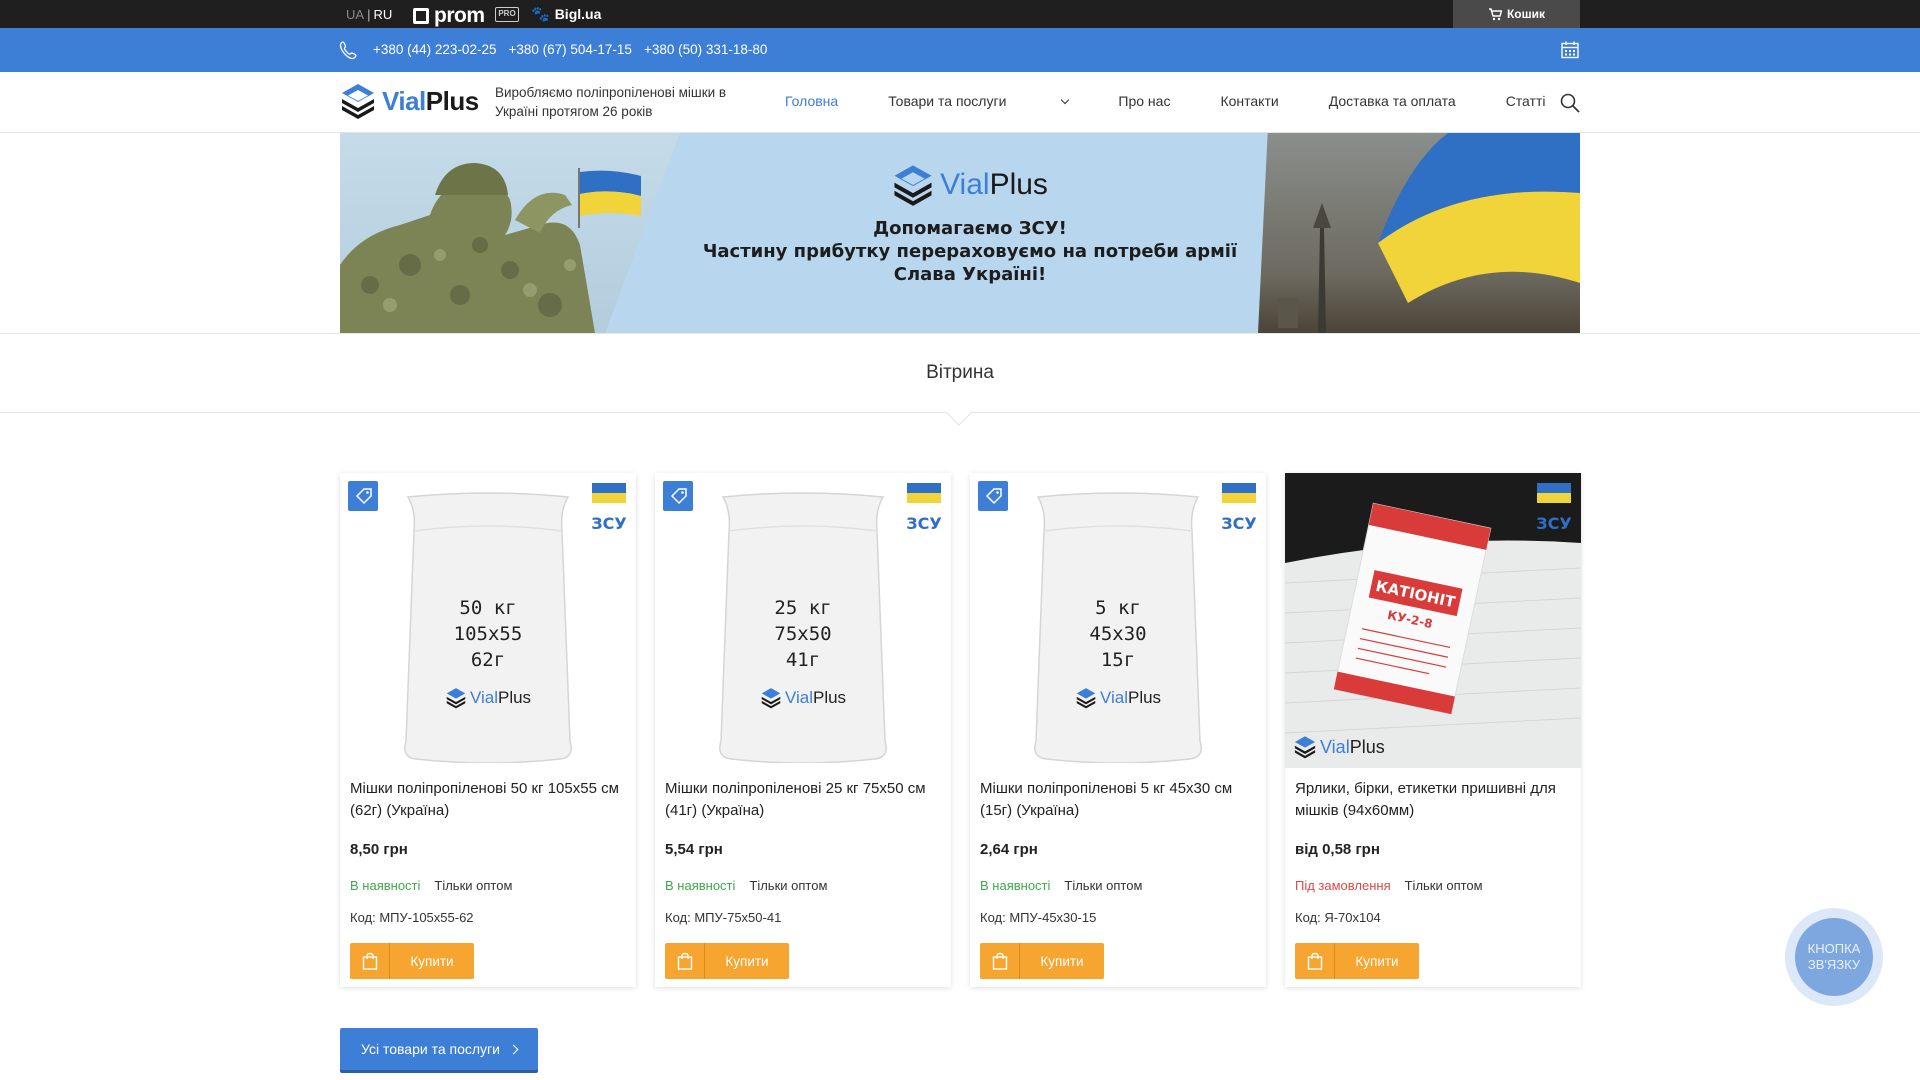  What do you see at coordinates (566, 14) in the screenshot?
I see `bigl-logo: 🐾 Bigl.ua` at bounding box center [566, 14].